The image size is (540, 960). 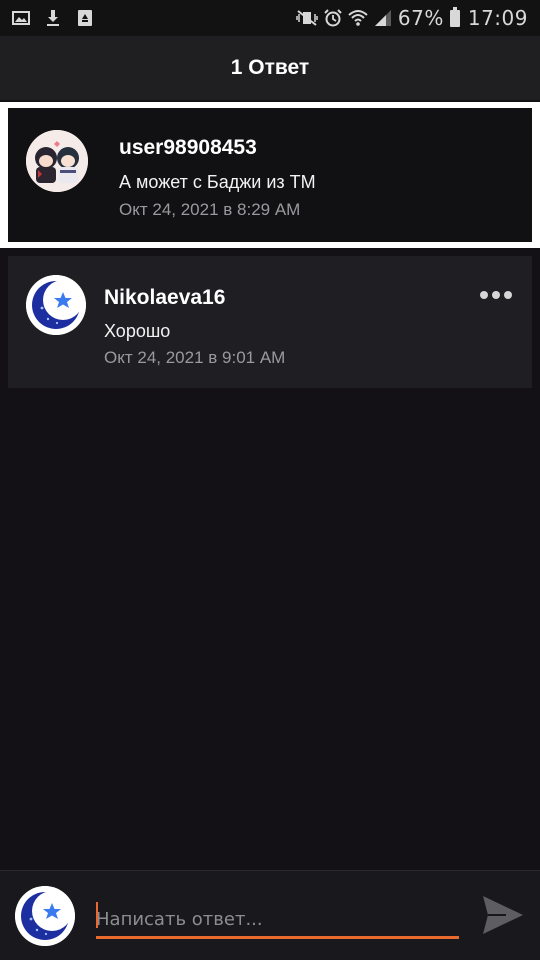 What do you see at coordinates (484, 295) in the screenshot?
I see `more-horizontal-icon` at bounding box center [484, 295].